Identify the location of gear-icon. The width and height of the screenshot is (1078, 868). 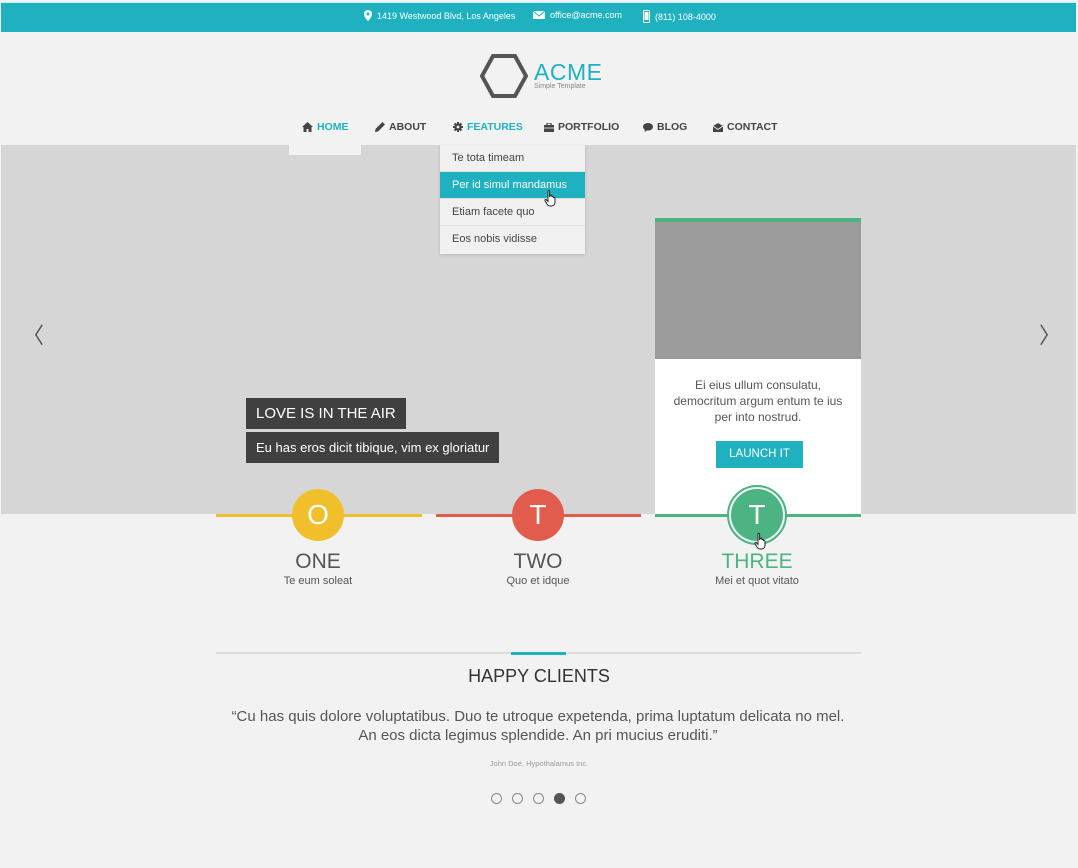
(458, 127).